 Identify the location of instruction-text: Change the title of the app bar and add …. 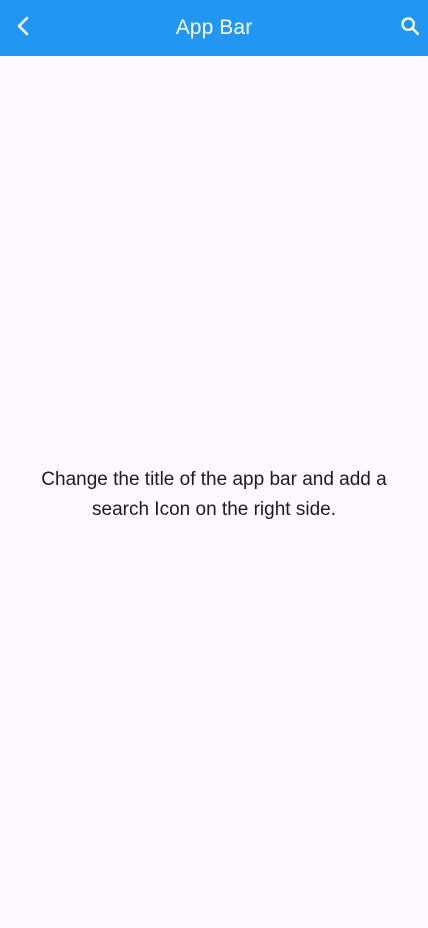
(214, 494).